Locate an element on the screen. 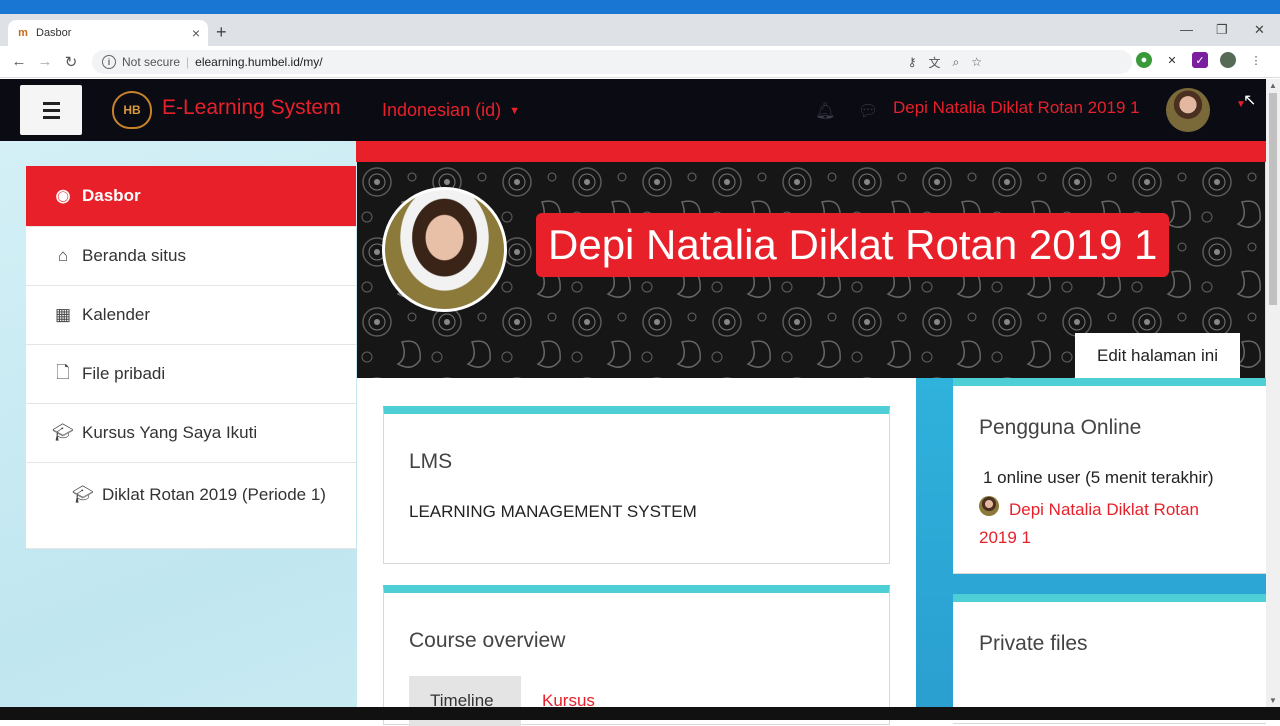 This screenshot has width=1280, height=726. online-users-summary: 1 online user (5 menit terakhir) is located at coordinates (1098, 477).